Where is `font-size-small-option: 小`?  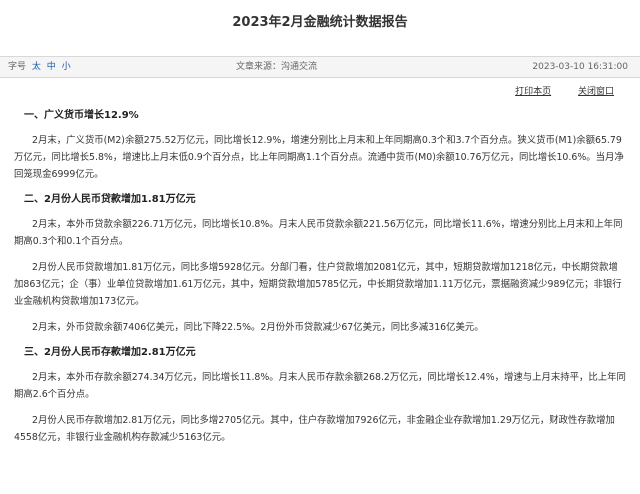 font-size-small-option: 小 is located at coordinates (66, 67).